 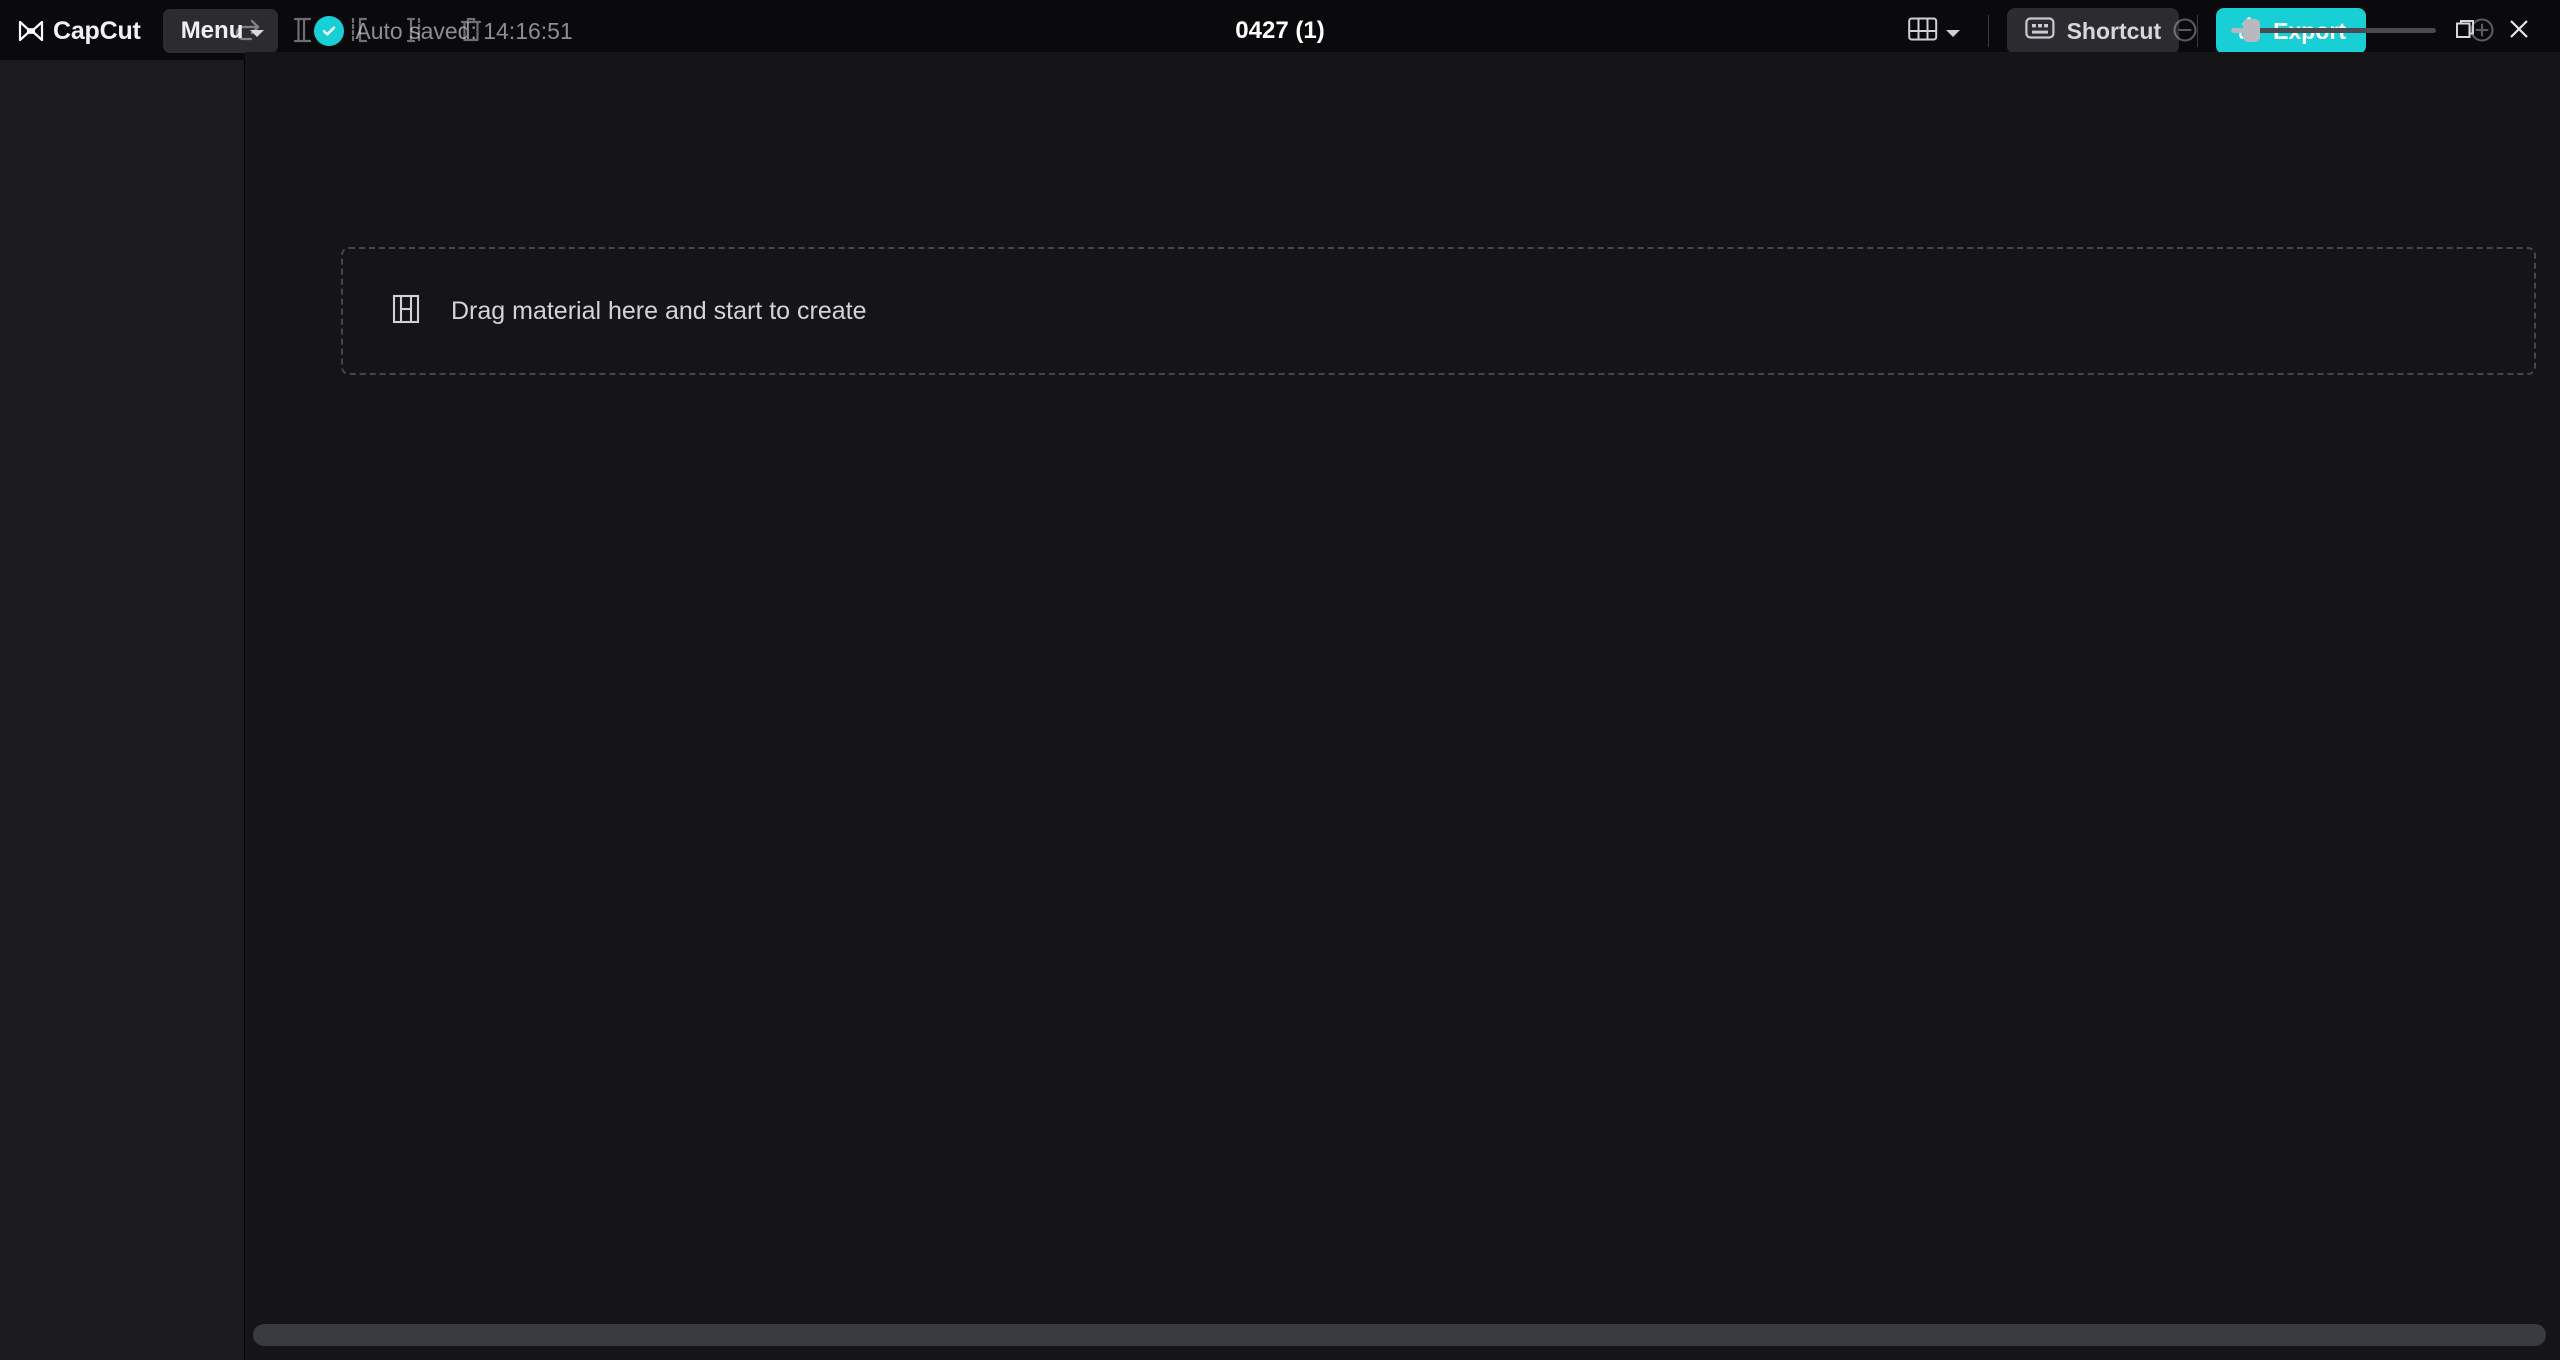 I want to click on app-brand: CapCut, so click(x=79, y=31).